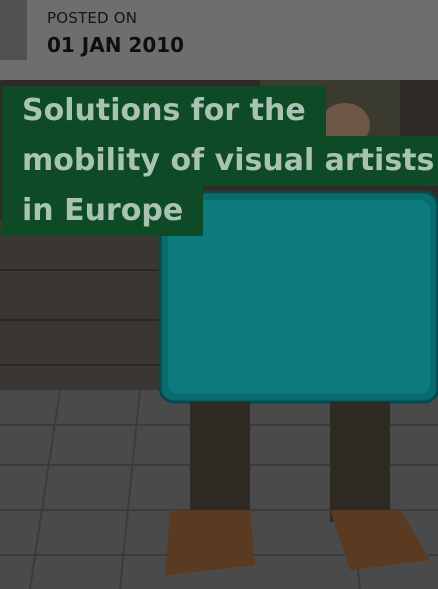 The width and height of the screenshot is (438, 589). I want to click on posted-accent-bar, so click(13, 30).